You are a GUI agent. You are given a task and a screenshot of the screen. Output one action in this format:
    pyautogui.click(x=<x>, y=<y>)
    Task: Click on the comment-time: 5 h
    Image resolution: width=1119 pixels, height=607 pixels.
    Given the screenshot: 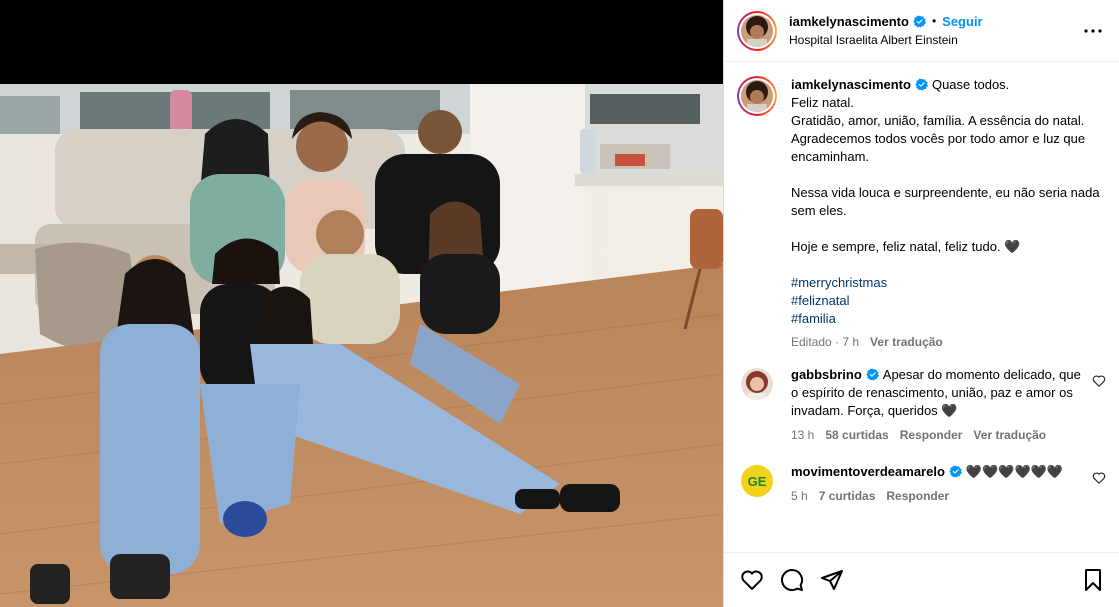 What is the action you would take?
    pyautogui.click(x=799, y=496)
    